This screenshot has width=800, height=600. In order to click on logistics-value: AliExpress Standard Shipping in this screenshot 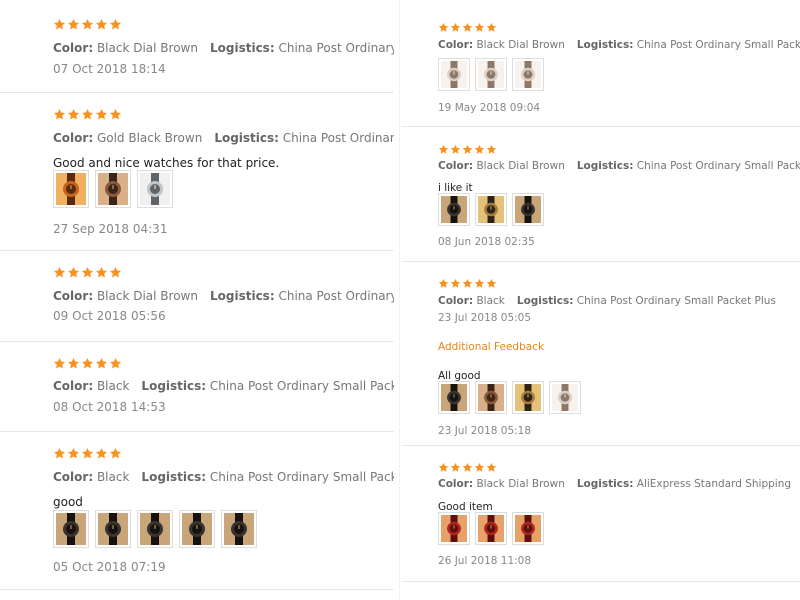, I will do `click(714, 484)`.